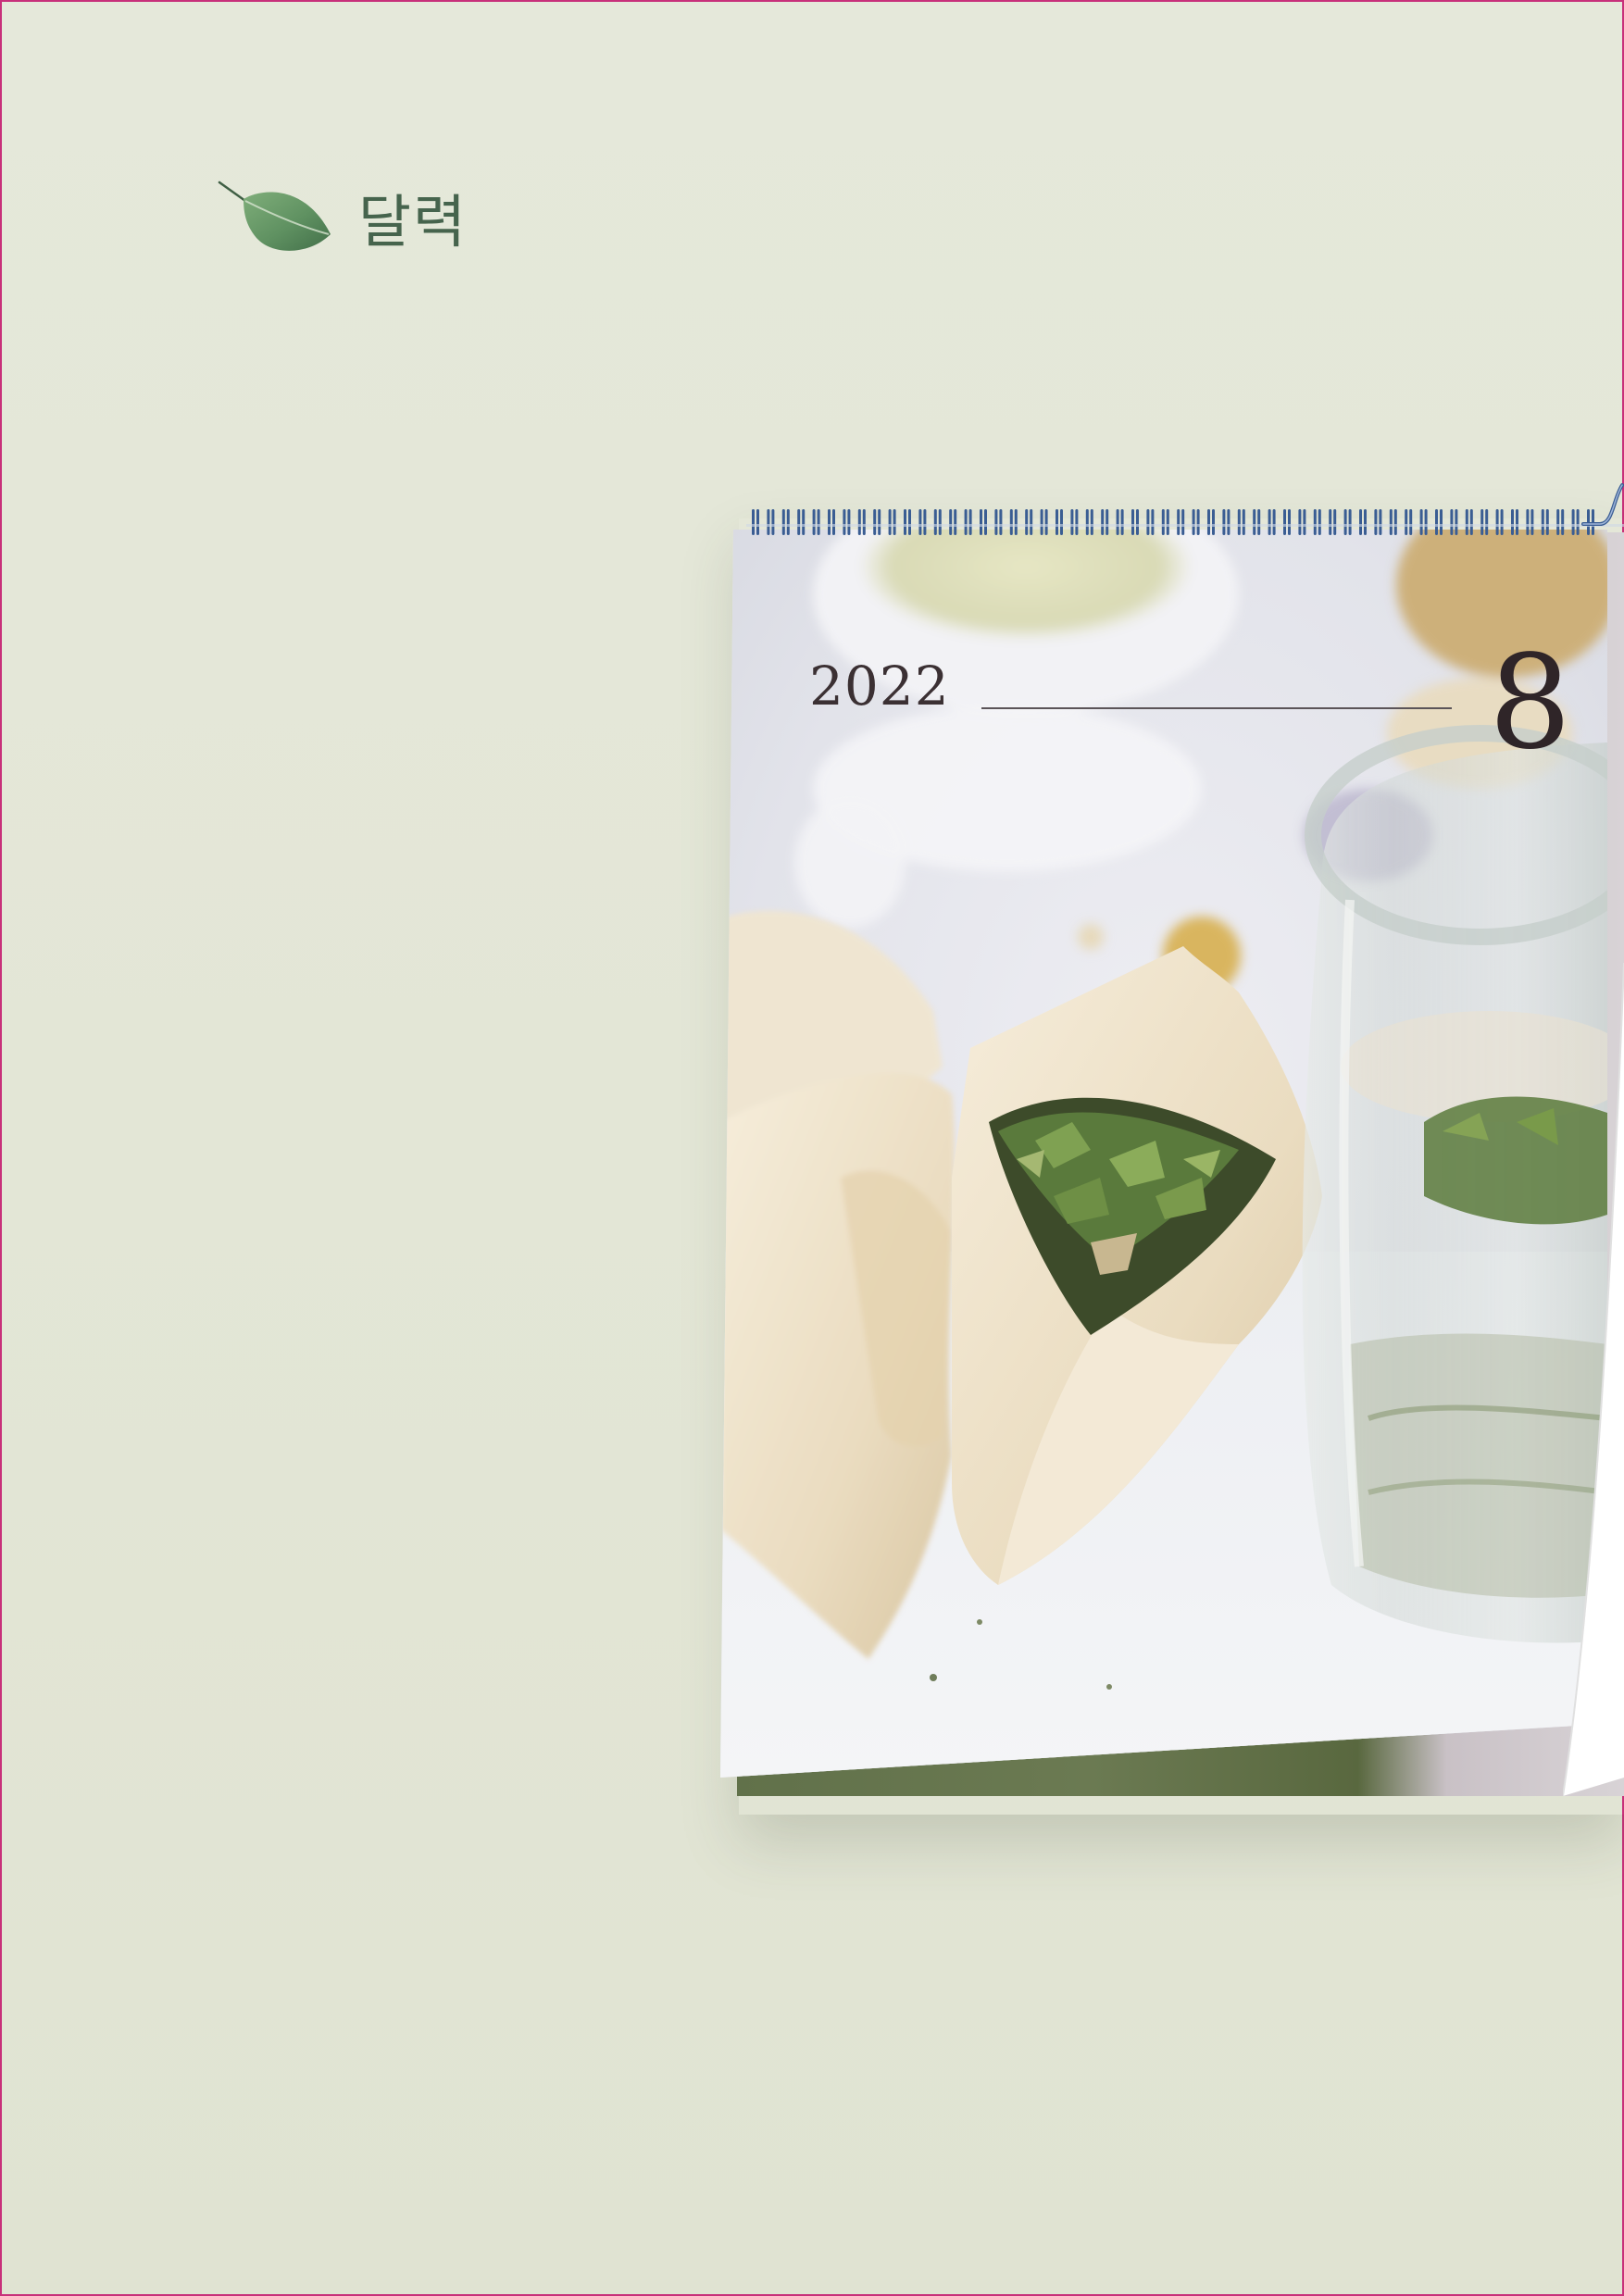  Describe the element at coordinates (343, 222) in the screenshot. I see `header: 달력` at that location.